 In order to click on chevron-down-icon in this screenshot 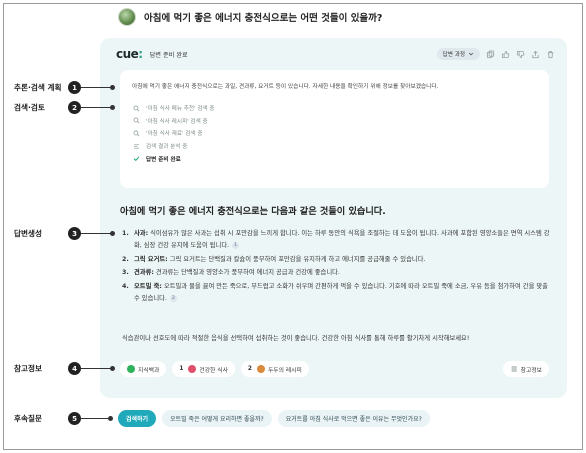, I will do `click(471, 54)`.